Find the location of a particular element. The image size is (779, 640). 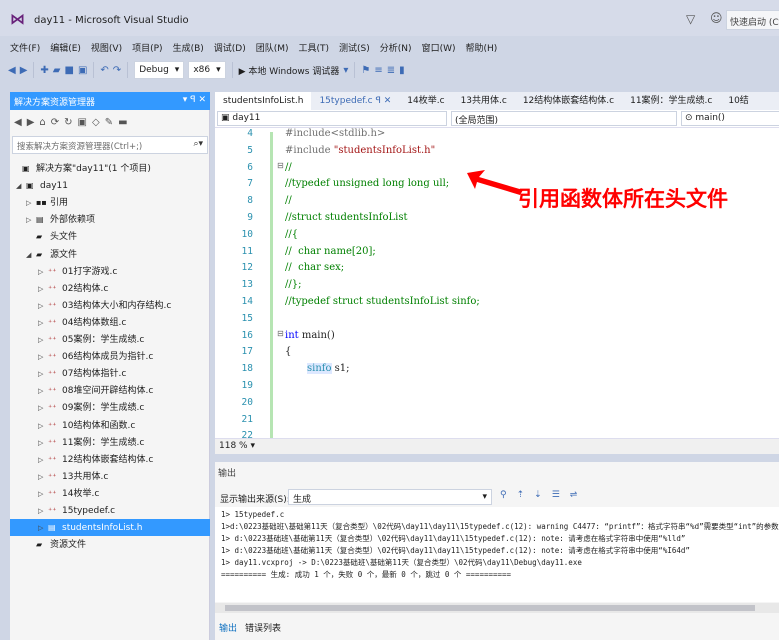

menu-window: 窗口(W) is located at coordinates (439, 47).